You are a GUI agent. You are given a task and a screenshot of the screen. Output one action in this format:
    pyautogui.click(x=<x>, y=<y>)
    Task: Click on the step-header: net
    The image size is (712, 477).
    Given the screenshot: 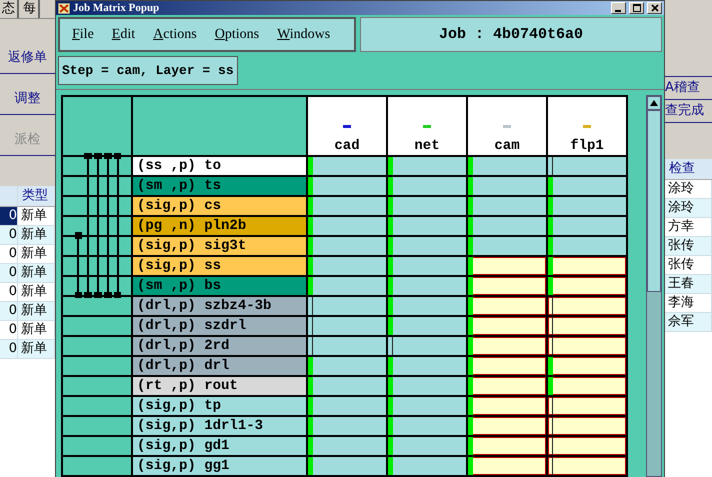 What is the action you would take?
    pyautogui.click(x=427, y=126)
    